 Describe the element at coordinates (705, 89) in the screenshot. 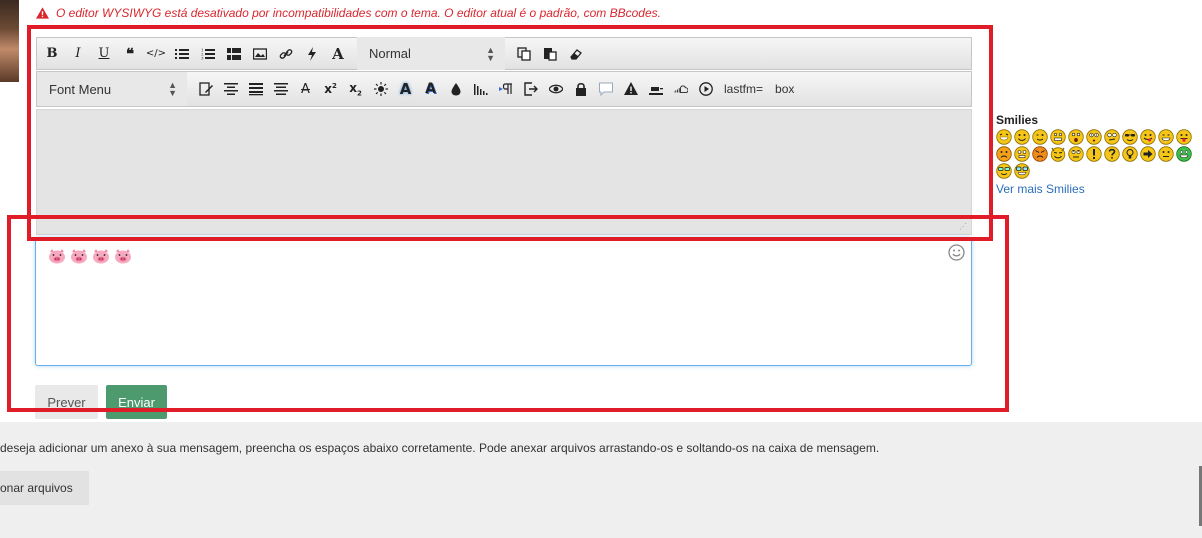

I see `play-button` at that location.